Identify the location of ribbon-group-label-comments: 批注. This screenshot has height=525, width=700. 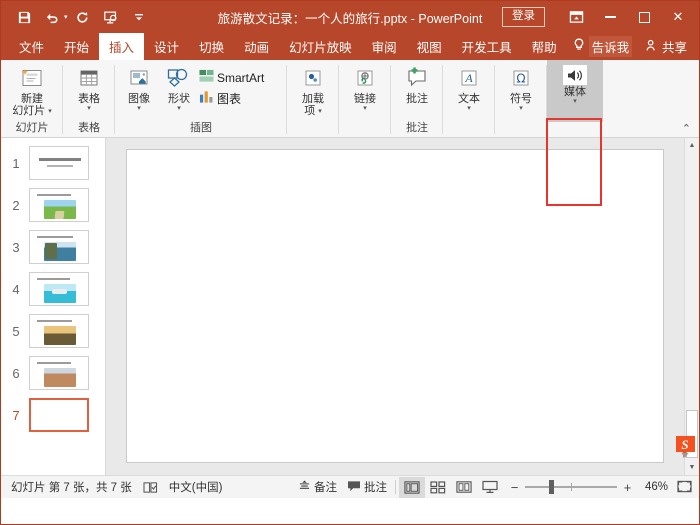
(417, 128).